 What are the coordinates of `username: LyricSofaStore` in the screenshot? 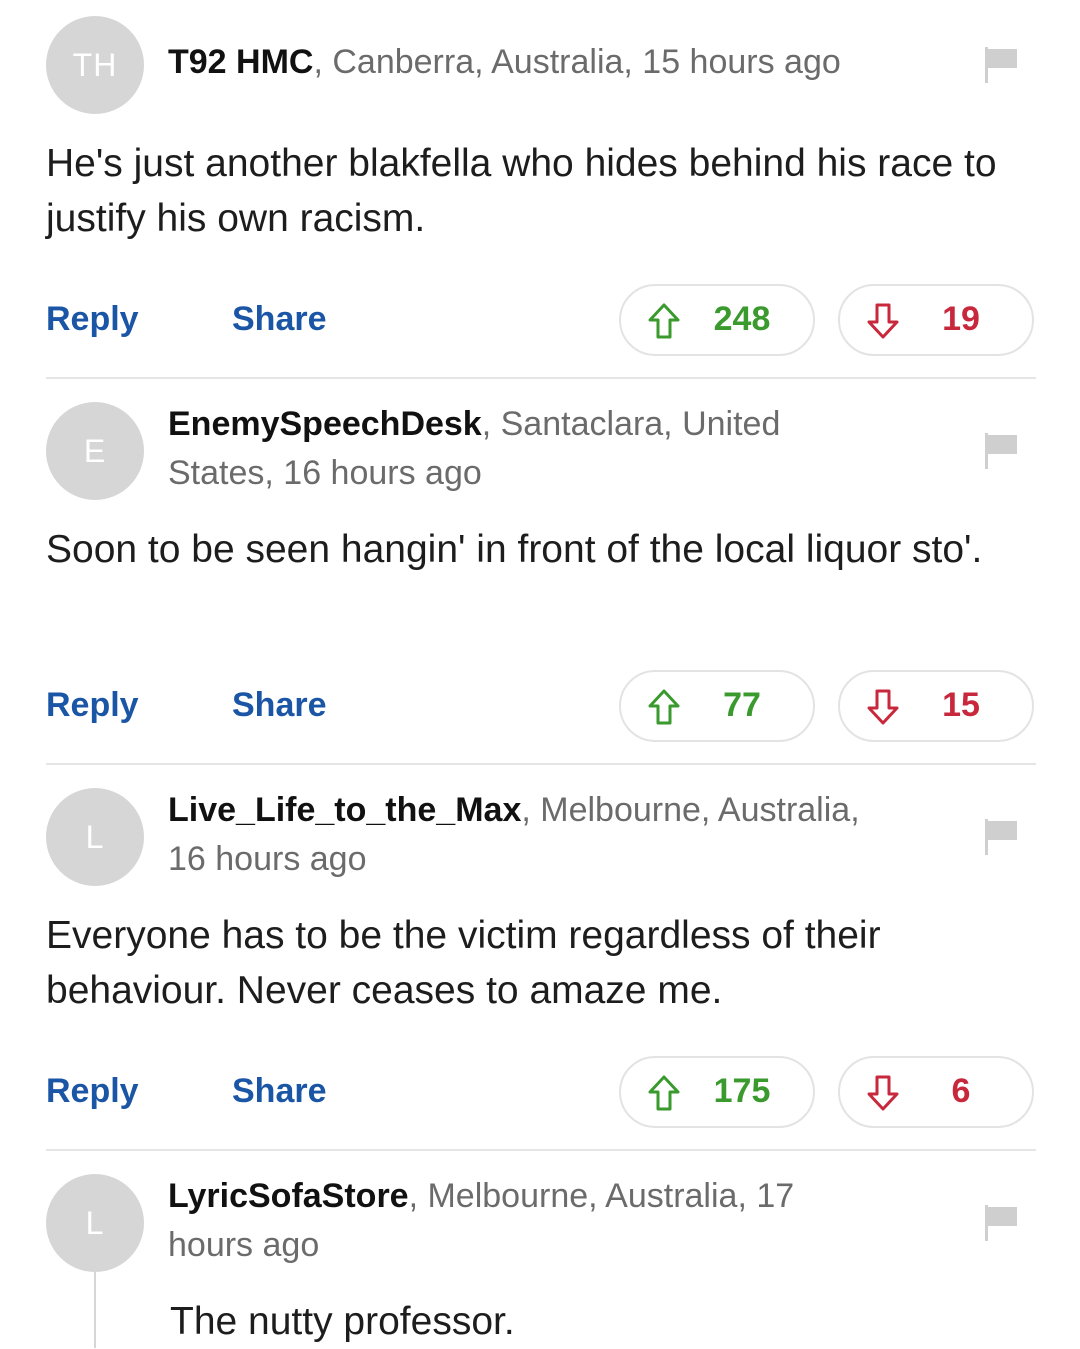 It's located at (288, 1196).